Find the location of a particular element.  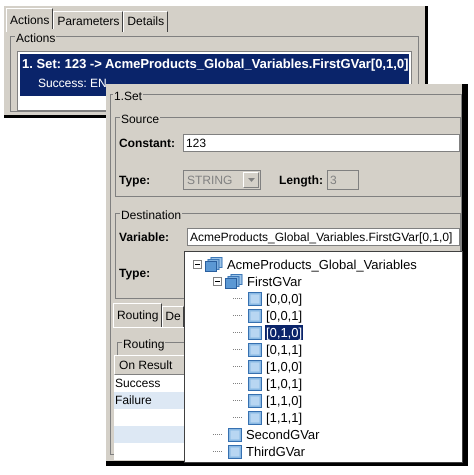

field-label: Variable: is located at coordinates (144, 237).